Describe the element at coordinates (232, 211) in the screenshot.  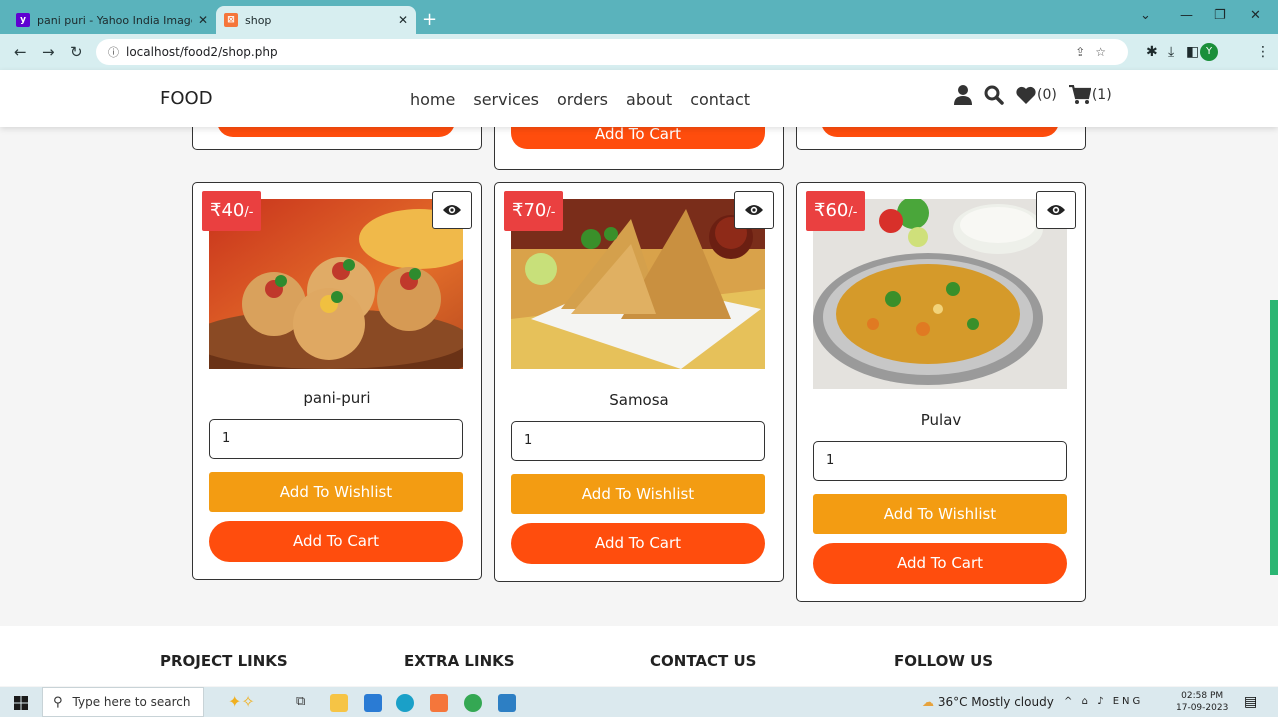
I see `price-badge: ₹40/-` at that location.